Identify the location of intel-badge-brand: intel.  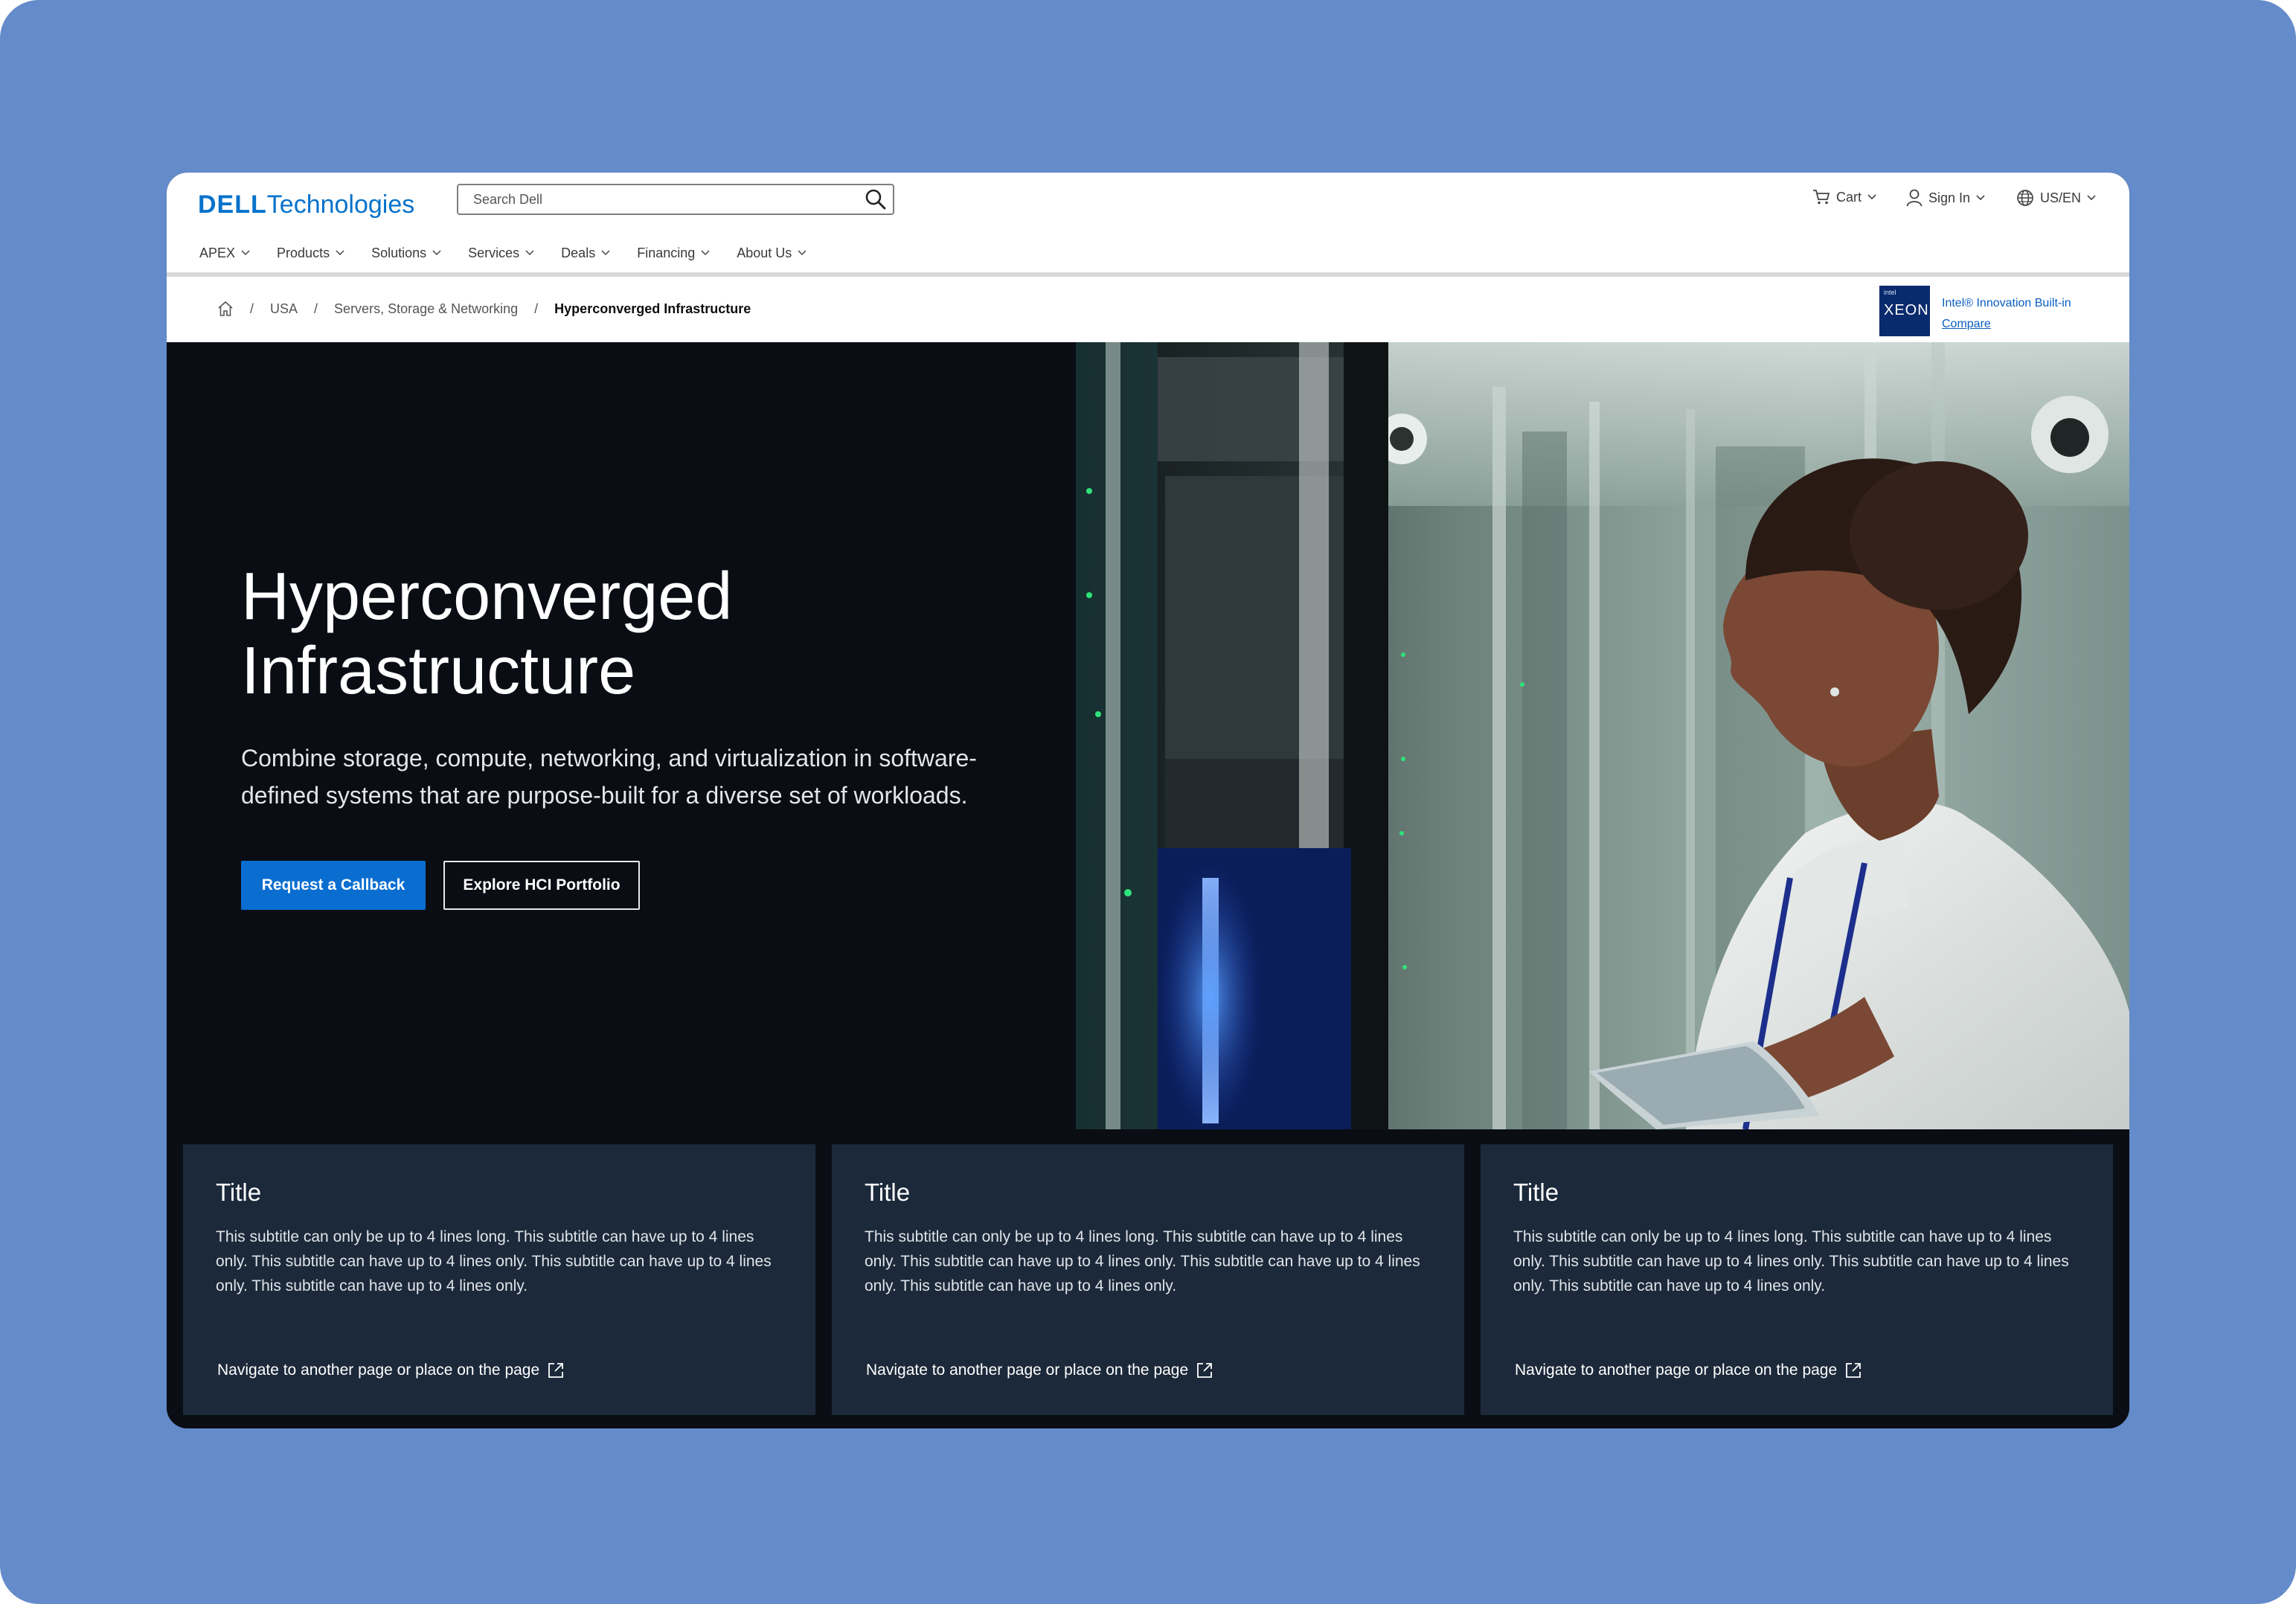
(1890, 292).